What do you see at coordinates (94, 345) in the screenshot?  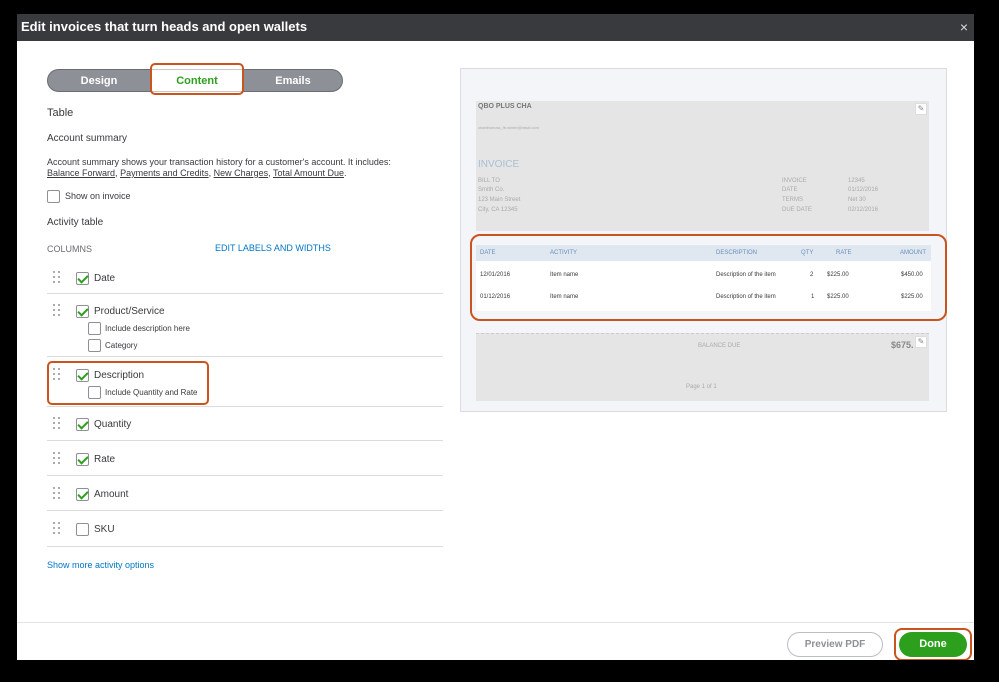 I see `category-checkbox` at bounding box center [94, 345].